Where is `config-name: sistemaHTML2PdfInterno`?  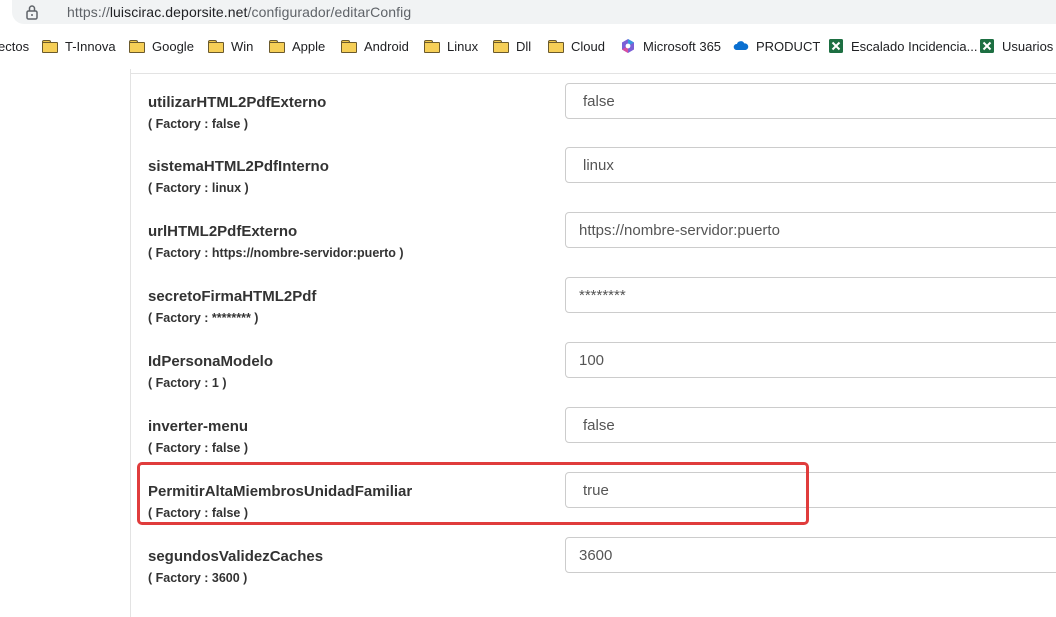
config-name: sistemaHTML2PdfInterno is located at coordinates (238, 166).